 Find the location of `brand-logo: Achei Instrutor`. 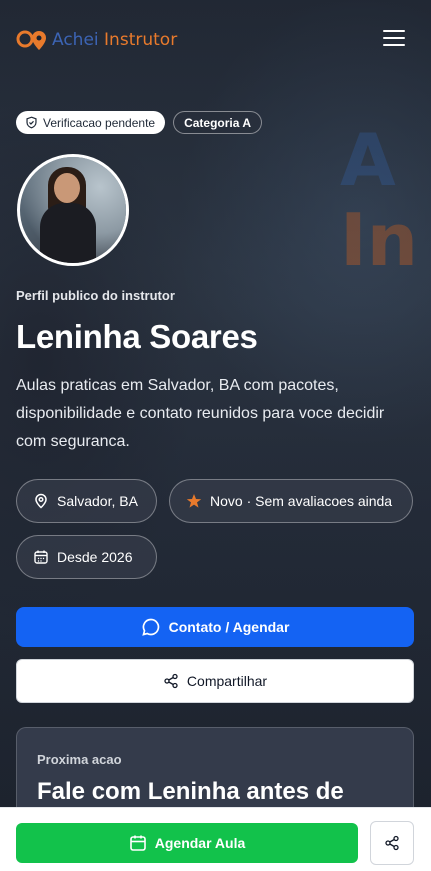

brand-logo: Achei Instrutor is located at coordinates (96, 40).